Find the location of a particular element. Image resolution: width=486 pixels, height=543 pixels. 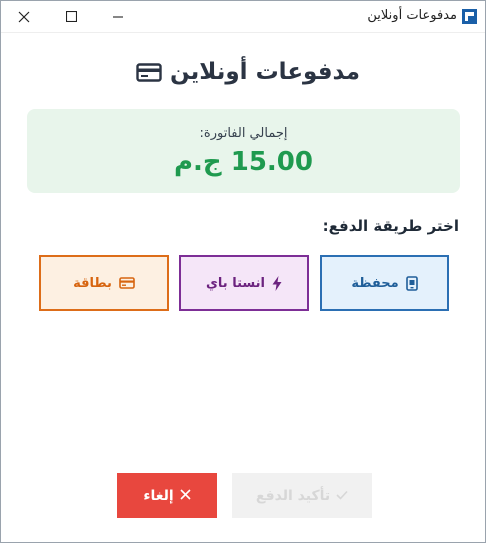

confirm-payment-label: تأكيد الدفع is located at coordinates (293, 495).